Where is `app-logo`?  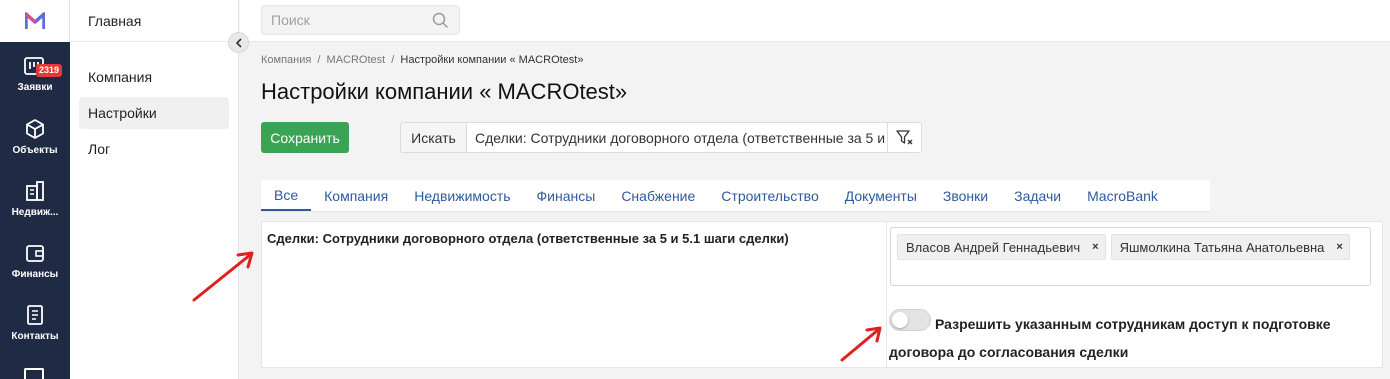 app-logo is located at coordinates (35, 21).